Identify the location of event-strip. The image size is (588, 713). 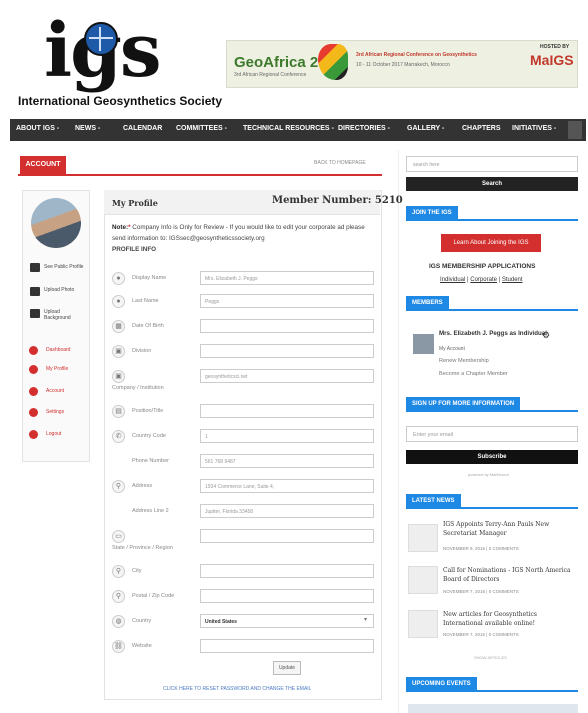
(493, 708).